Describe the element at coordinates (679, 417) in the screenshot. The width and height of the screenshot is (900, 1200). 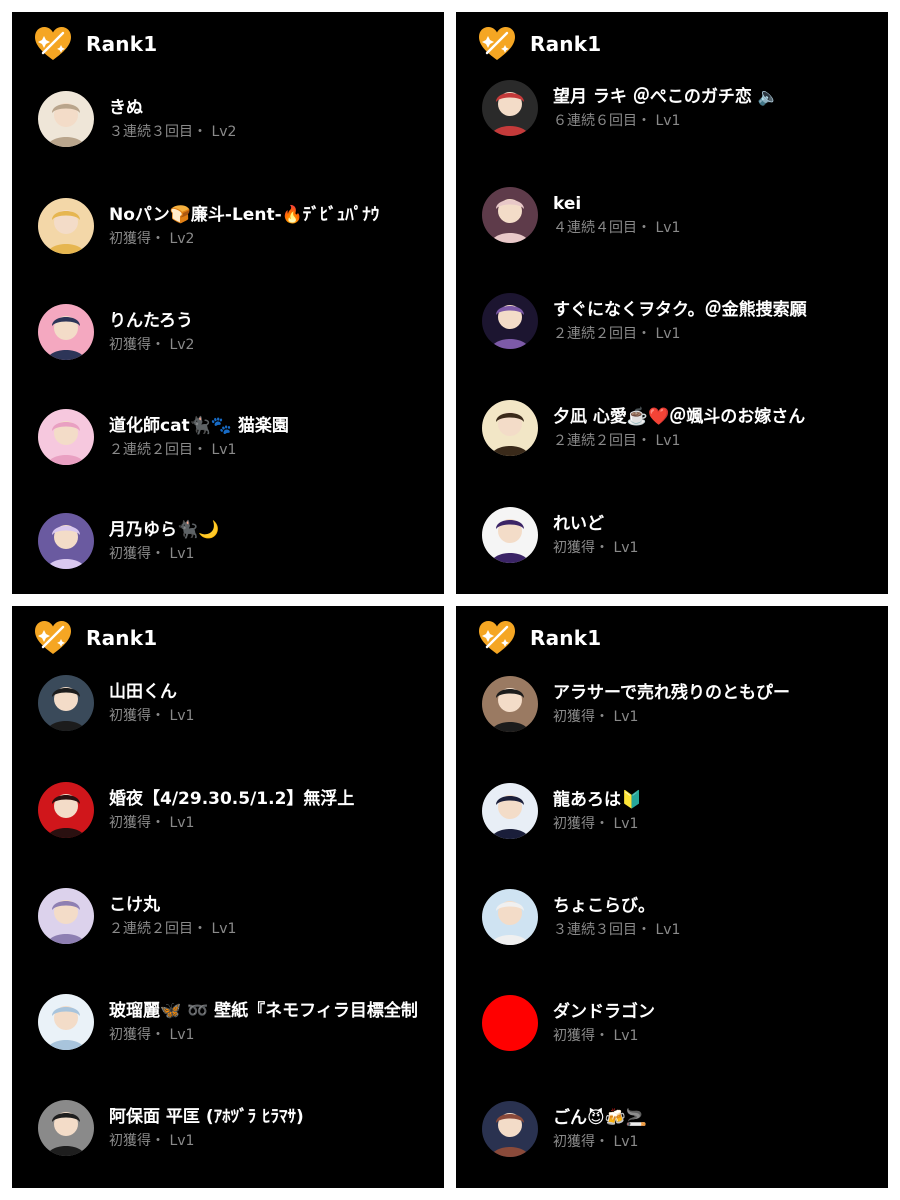
I see `user-name: 夕凪 心愛☕️❤️＠颯斗のお嫁さん` at that location.